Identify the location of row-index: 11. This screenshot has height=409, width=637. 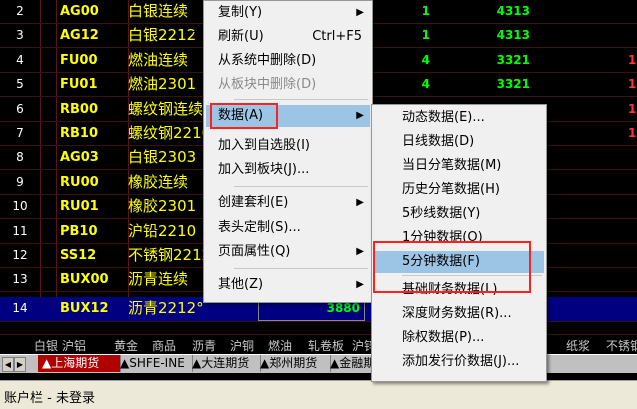
(20, 230).